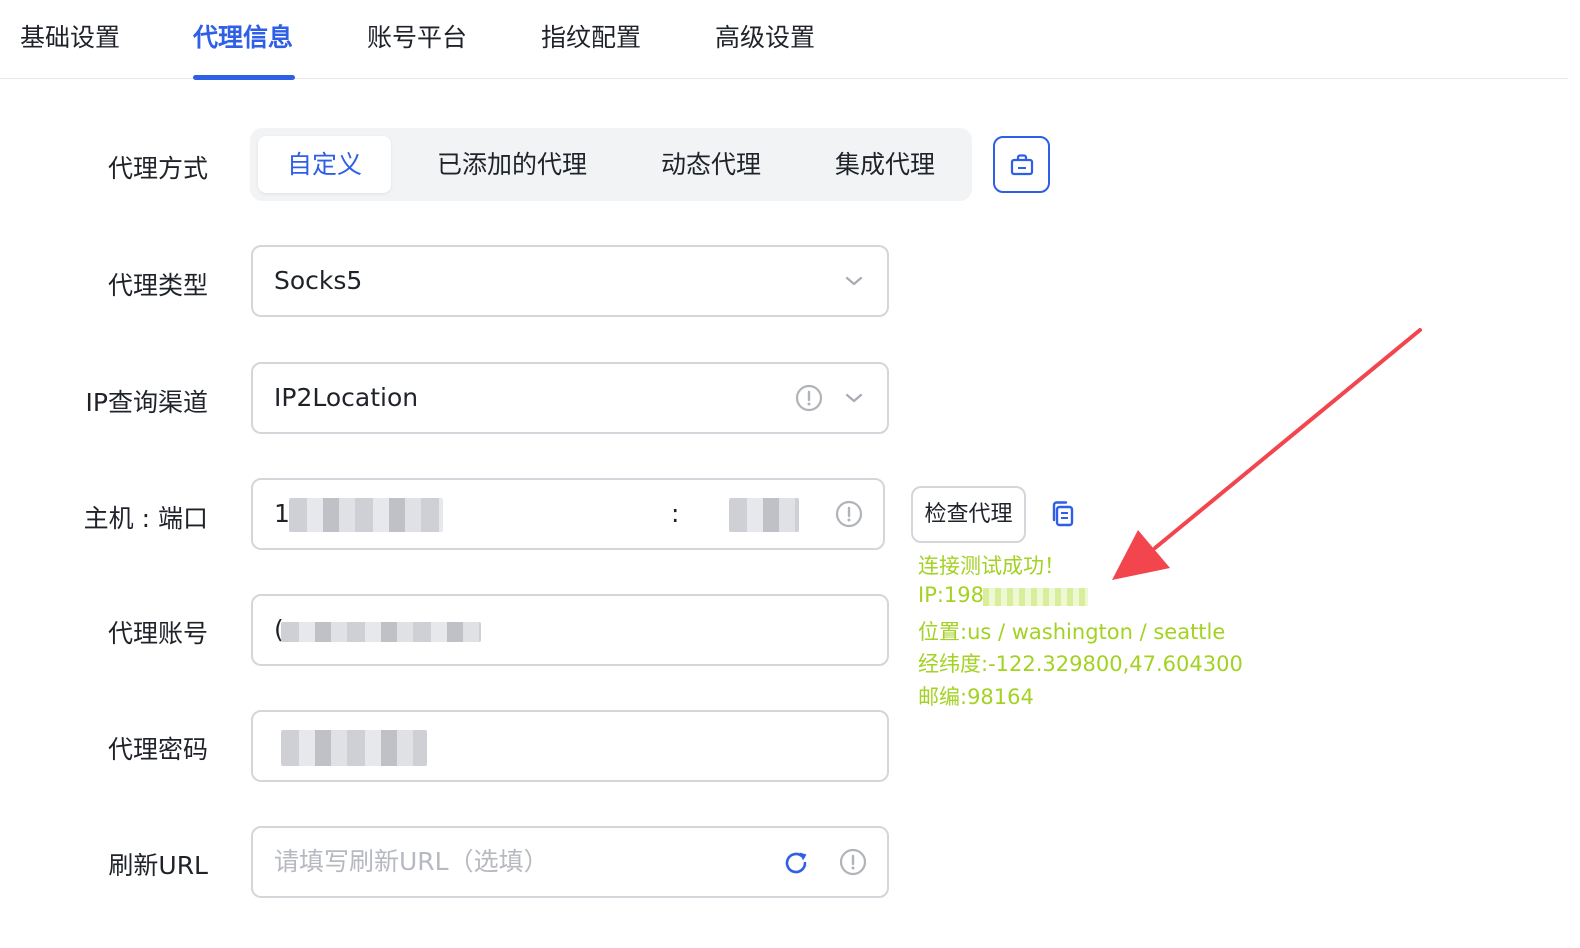 This screenshot has height=948, width=1580. Describe the element at coordinates (157, 168) in the screenshot. I see `proxy-method-label: 代理方式` at that location.